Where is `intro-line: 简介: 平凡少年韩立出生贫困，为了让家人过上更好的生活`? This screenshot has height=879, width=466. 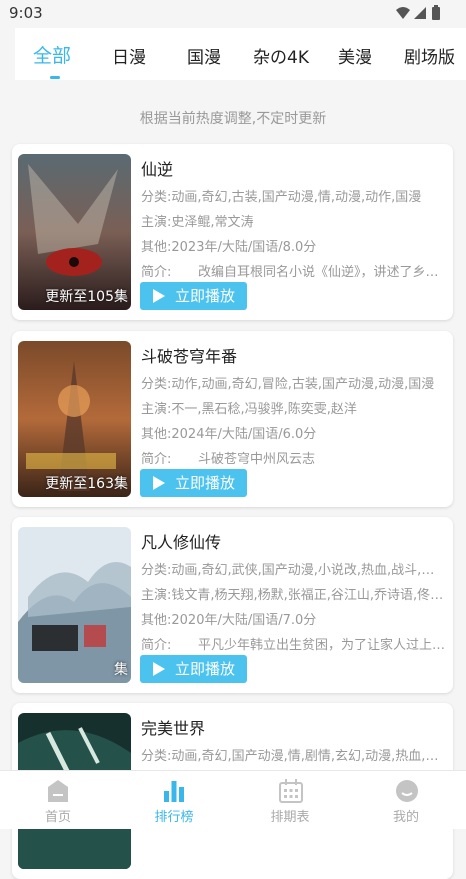
intro-line: 简介: 平凡少年韩立出生贫困，为了让家人过上更好的生活 is located at coordinates (293, 643).